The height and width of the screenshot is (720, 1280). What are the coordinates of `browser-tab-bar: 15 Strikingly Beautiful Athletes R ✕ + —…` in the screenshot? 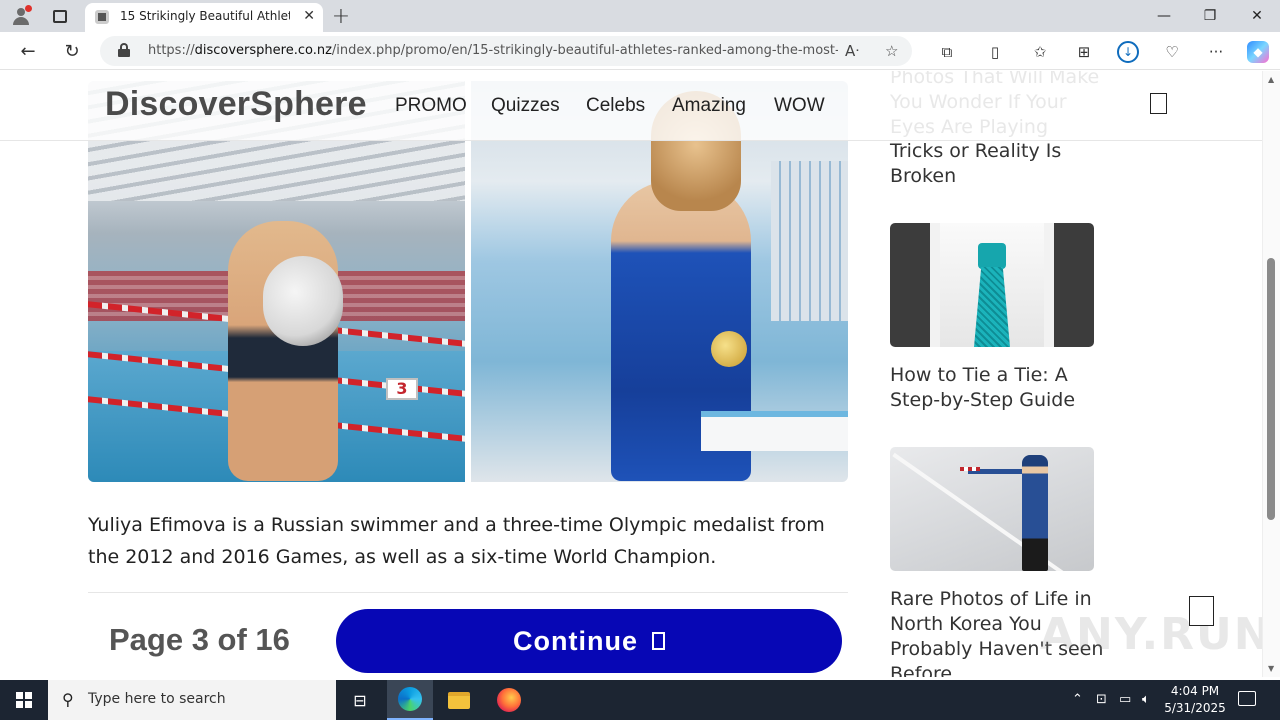 It's located at (640, 16).